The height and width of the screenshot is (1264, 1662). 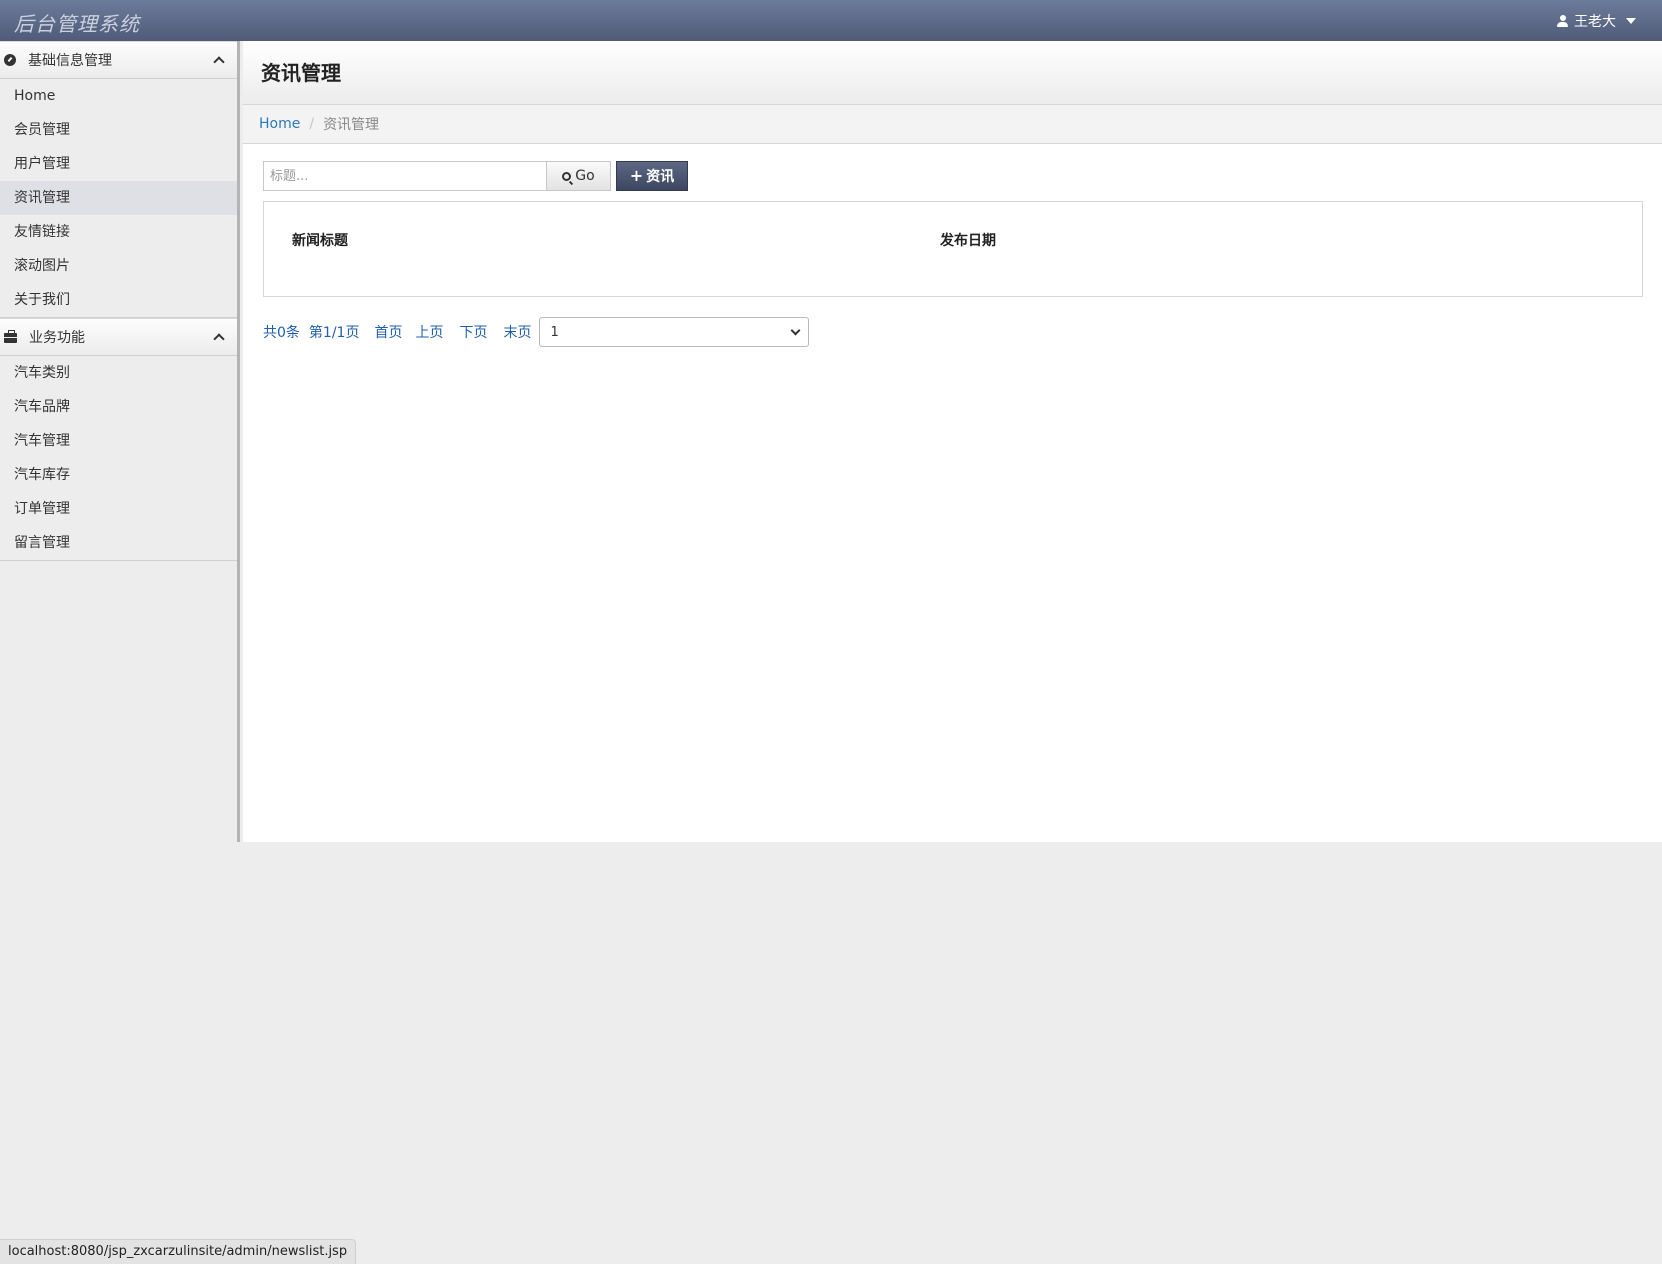 I want to click on nav-header-label: 基础信息管理, so click(x=70, y=61).